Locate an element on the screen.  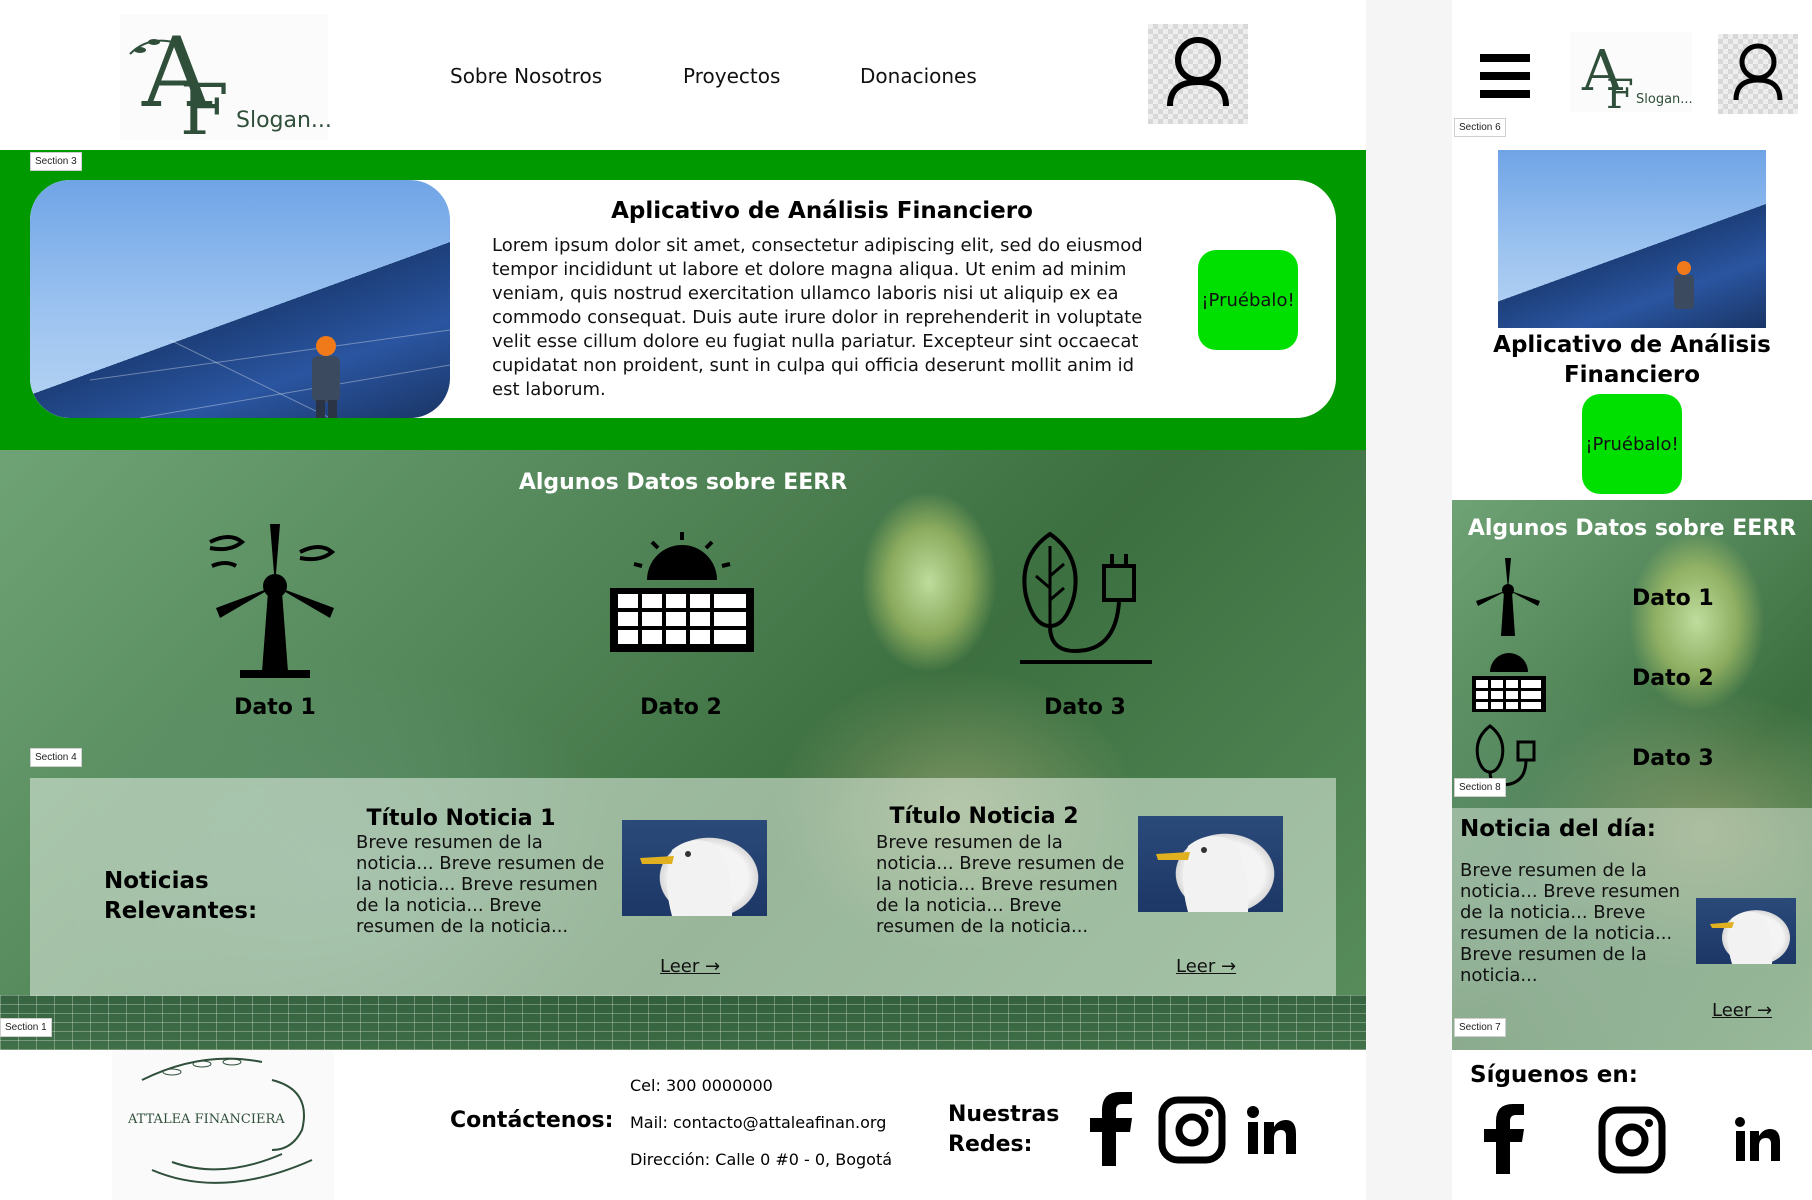
eco-plug-icon is located at coordinates (1086, 597).